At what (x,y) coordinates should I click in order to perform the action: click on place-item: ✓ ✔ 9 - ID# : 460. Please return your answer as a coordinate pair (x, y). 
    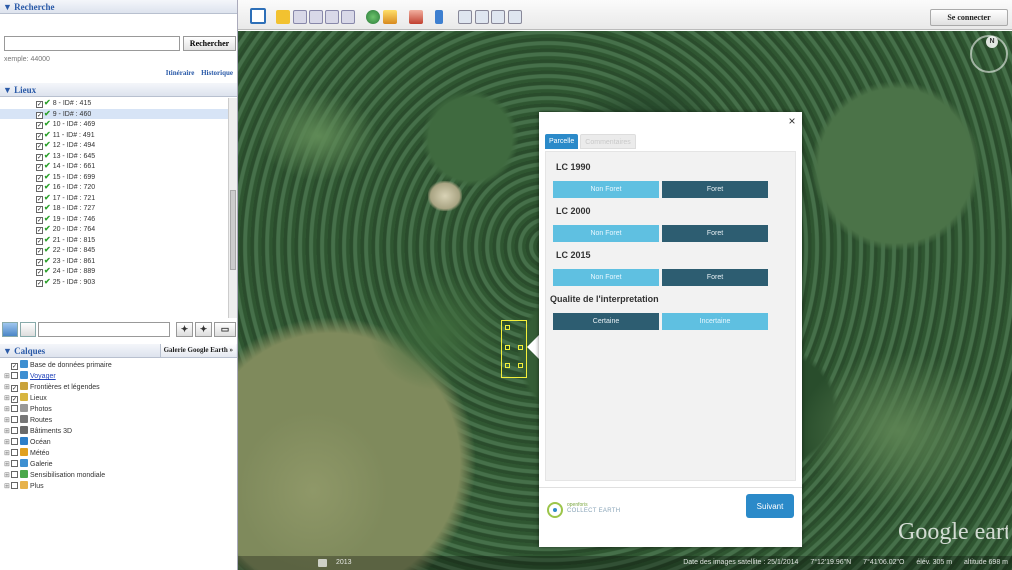
    Looking at the image, I should click on (118, 113).